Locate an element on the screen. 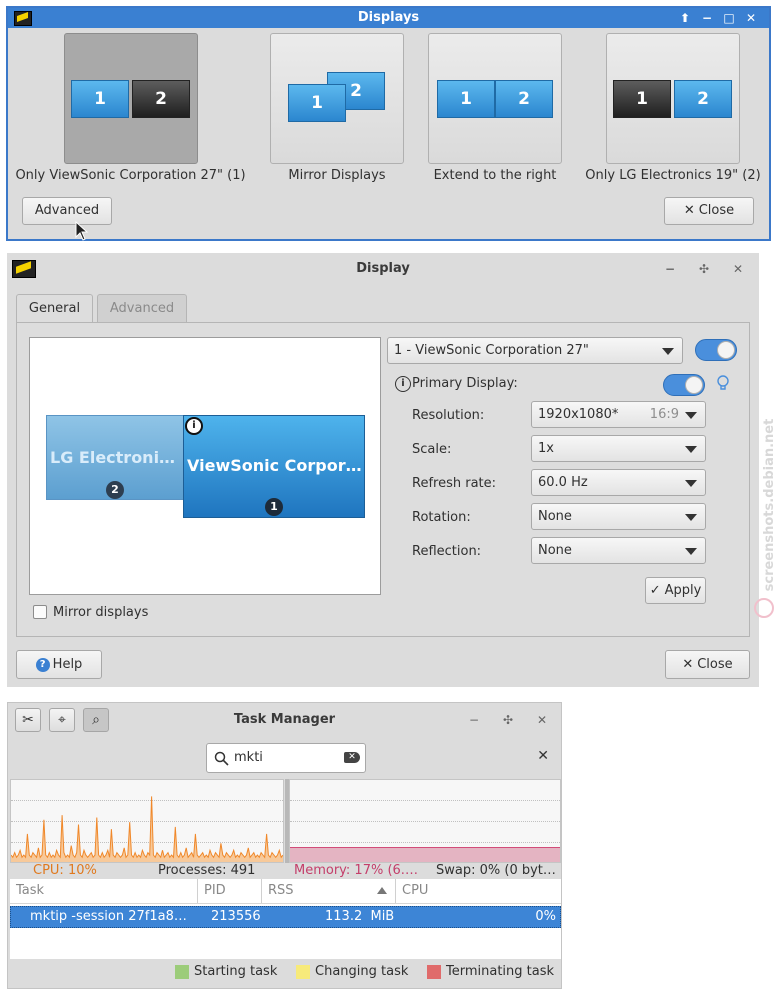  clear-search-icon: ✕ is located at coordinates (352, 757).